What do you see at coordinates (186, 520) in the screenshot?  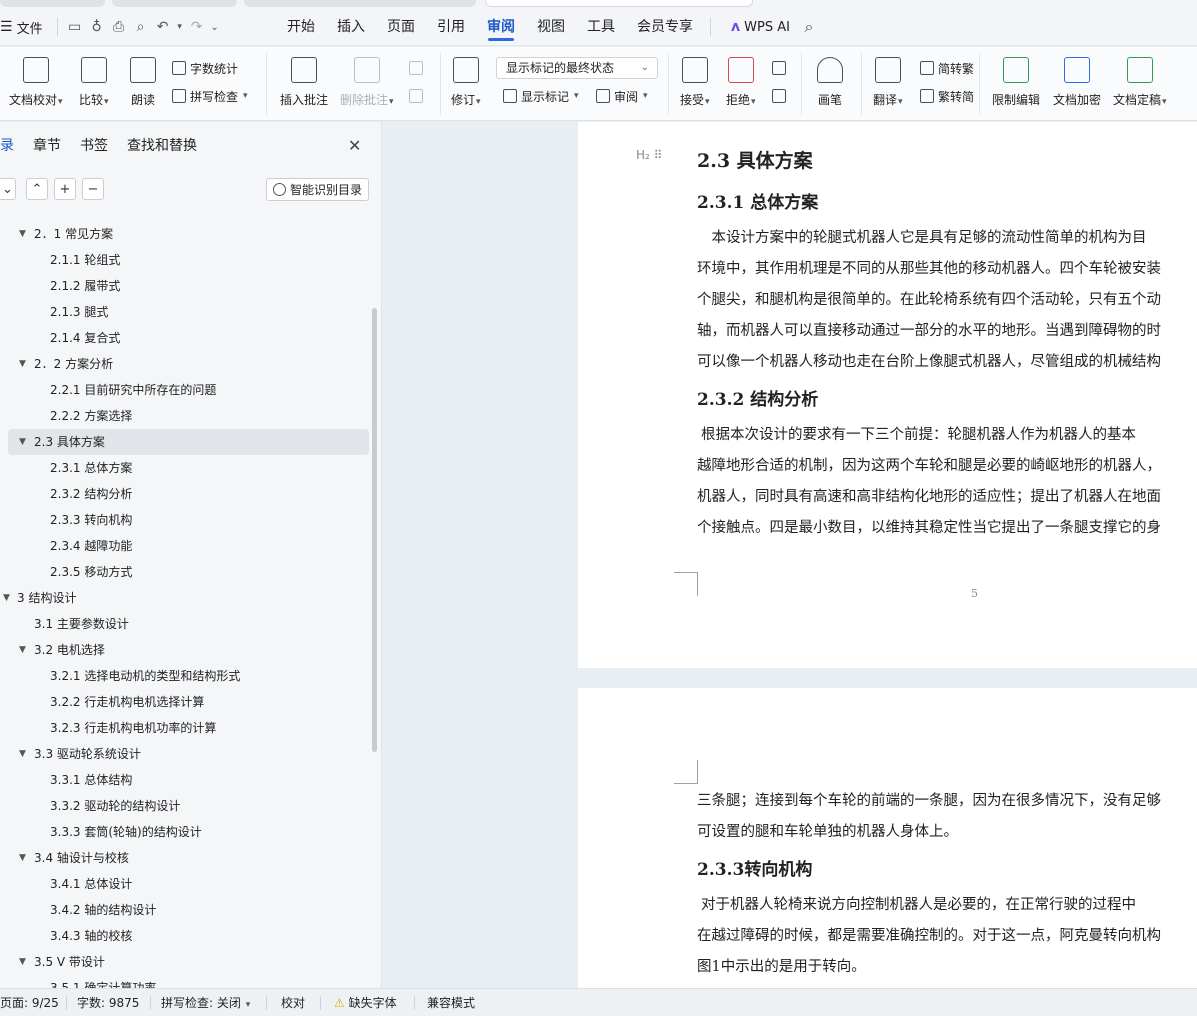 I see `toc-item: 2.3.3 转向机构` at bounding box center [186, 520].